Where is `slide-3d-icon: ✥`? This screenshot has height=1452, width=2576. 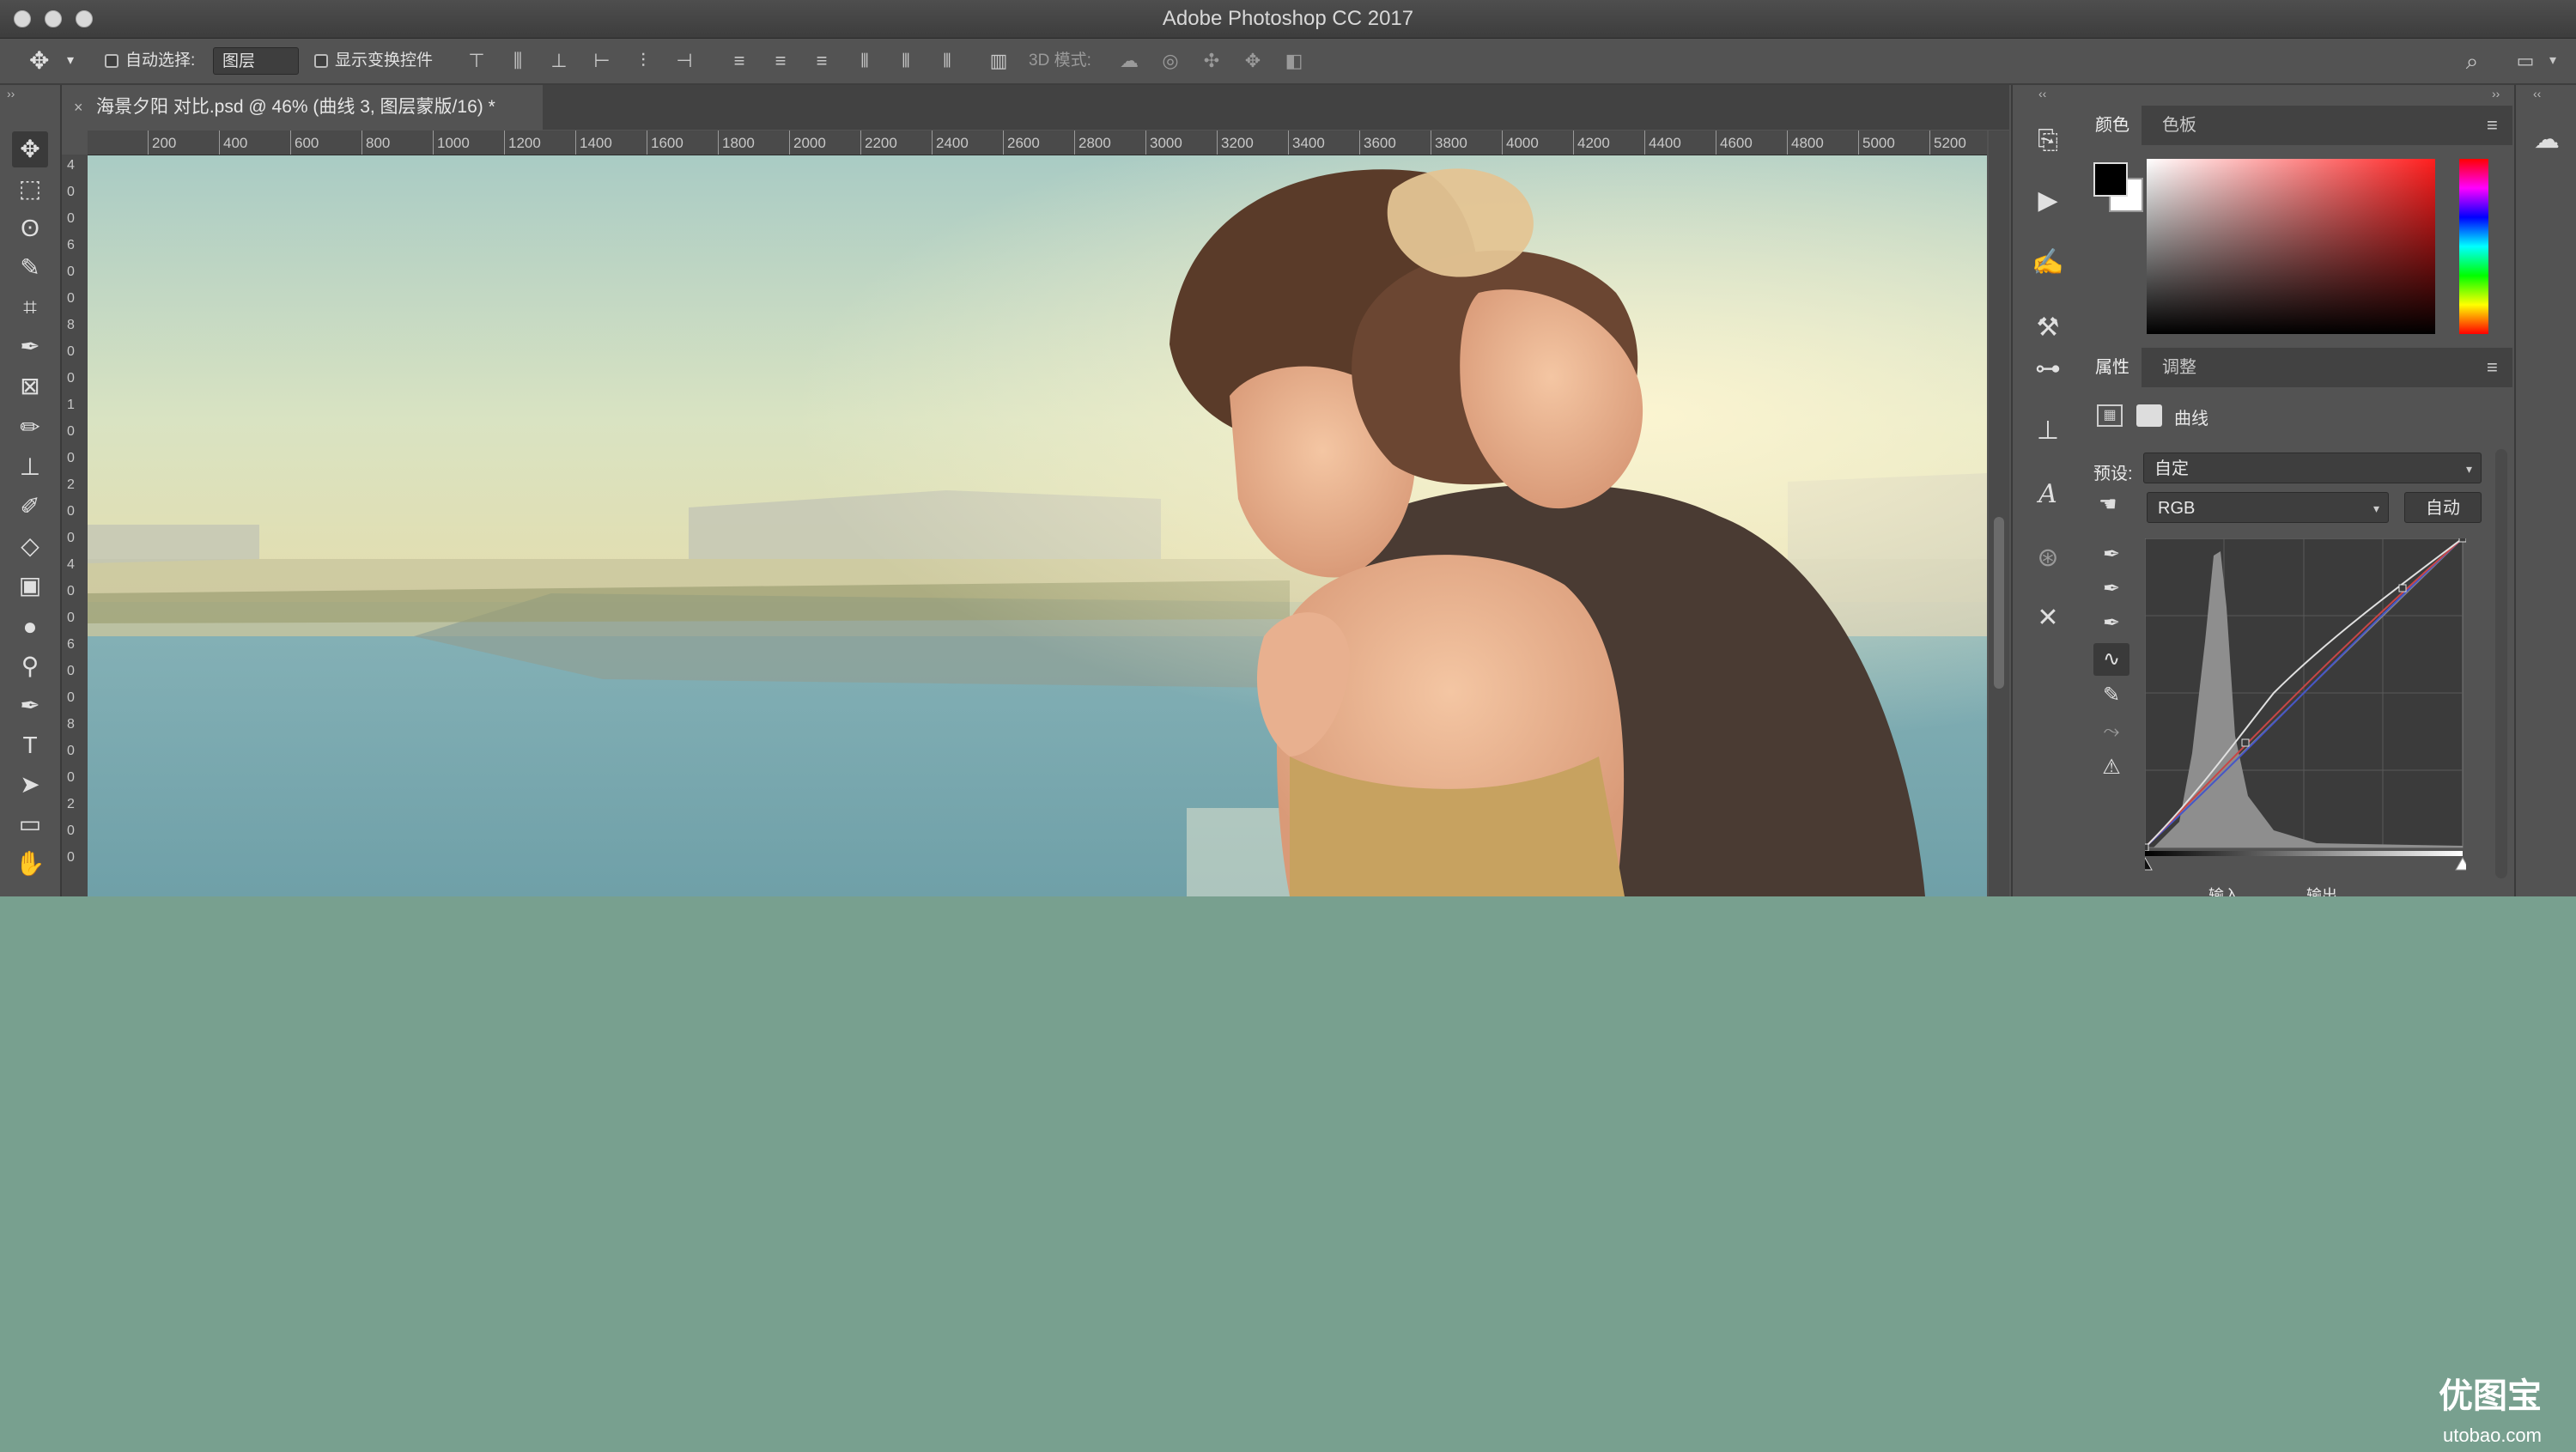
slide-3d-icon: ✥ is located at coordinates (1253, 61).